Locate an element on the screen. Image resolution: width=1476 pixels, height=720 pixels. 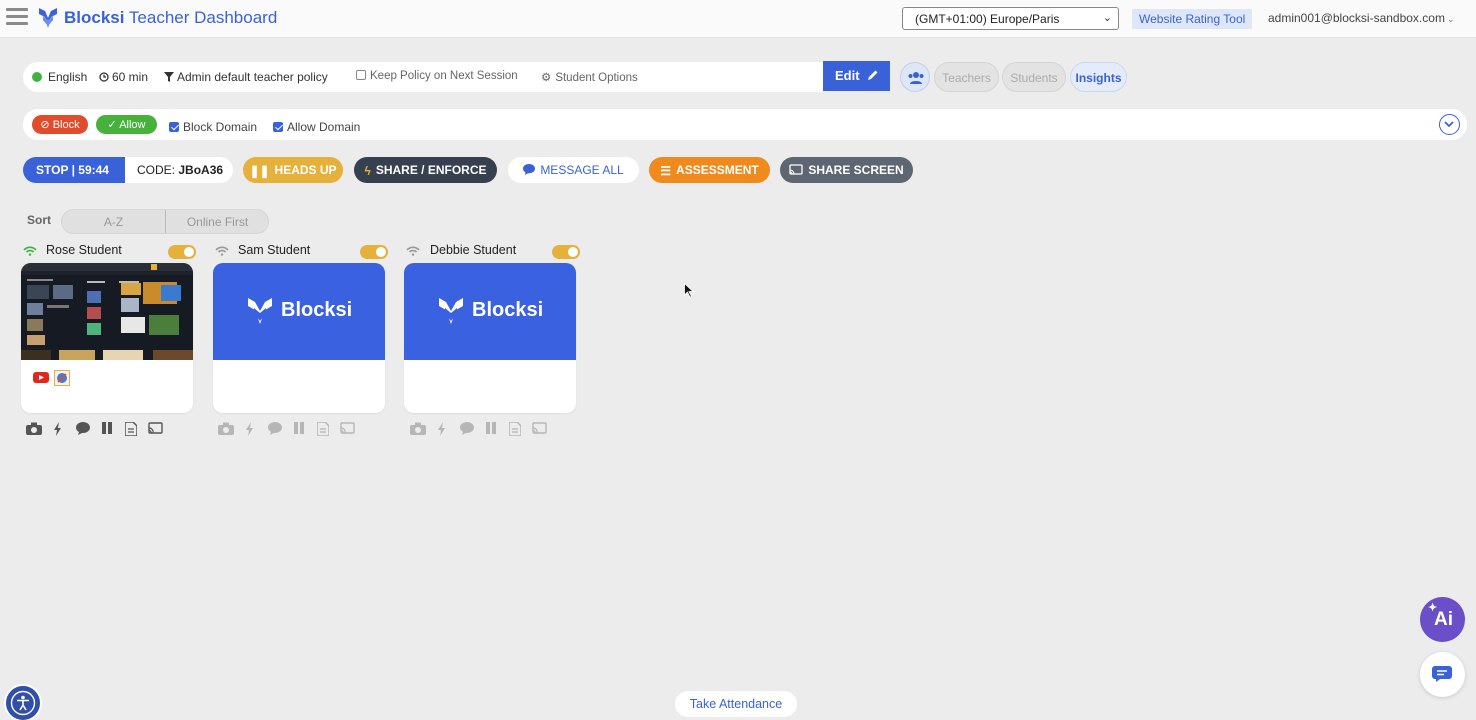
group-button is located at coordinates (915, 77).